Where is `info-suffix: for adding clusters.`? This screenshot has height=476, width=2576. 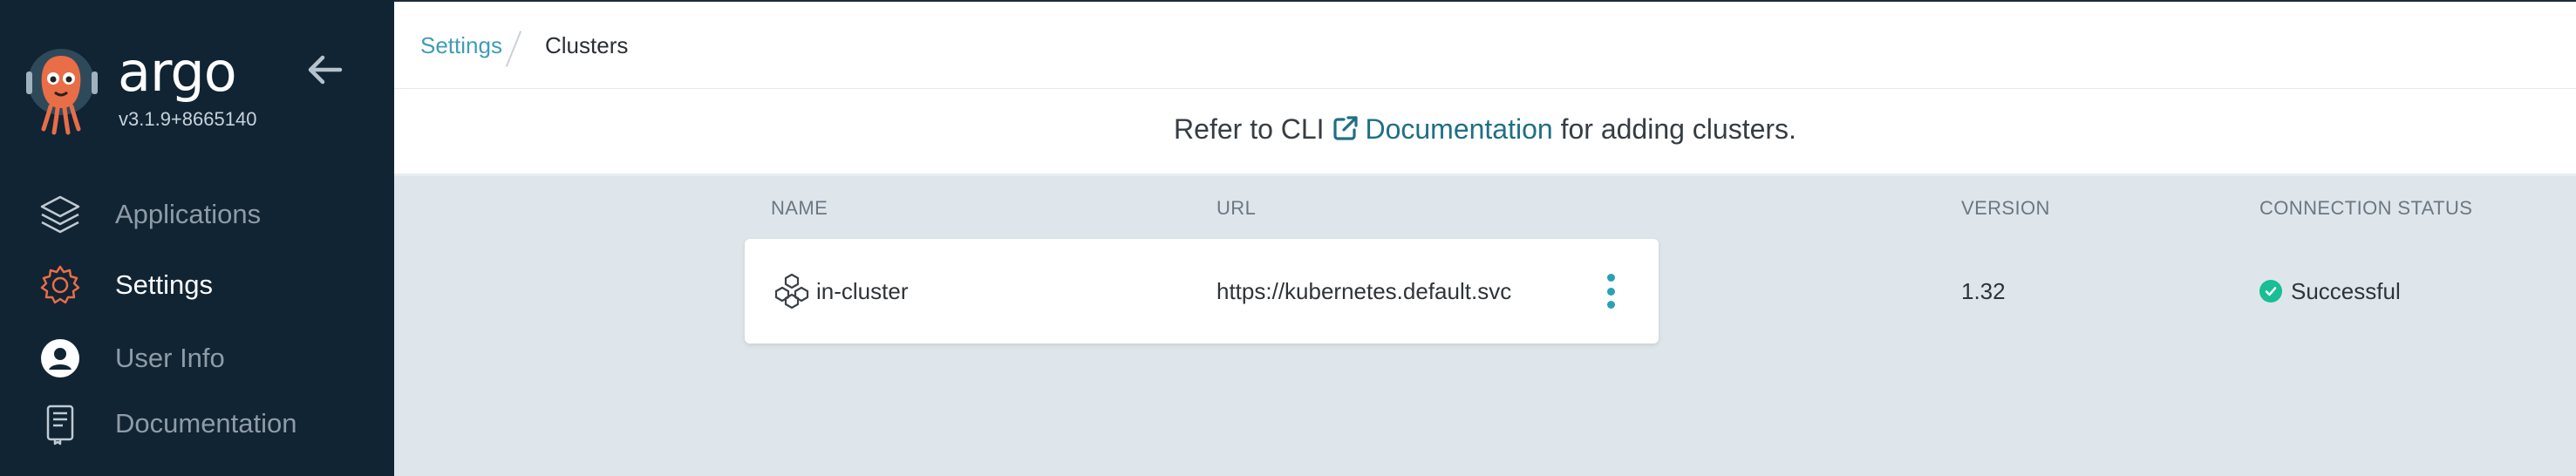 info-suffix: for adding clusters. is located at coordinates (1678, 129).